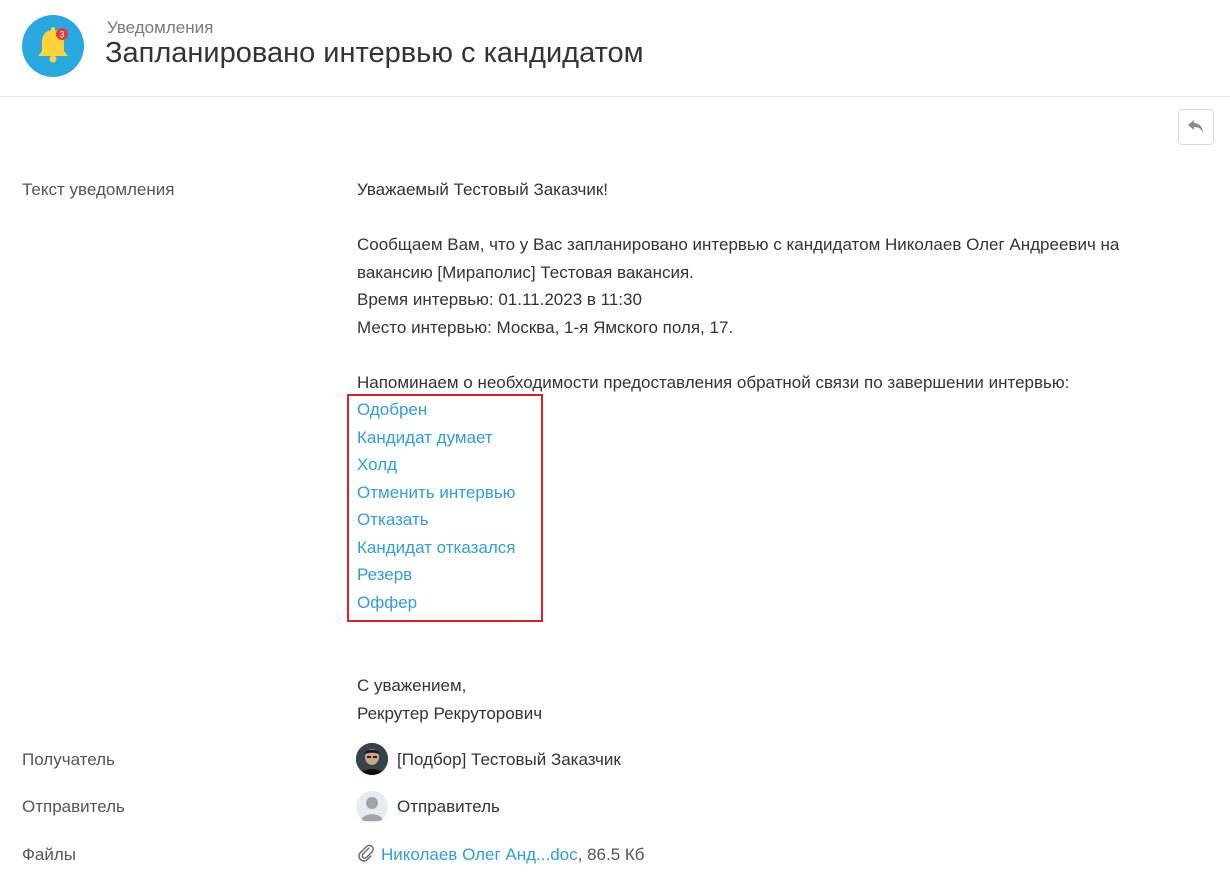  Describe the element at coordinates (412, 685) in the screenshot. I see `closing-text: С уважением,` at that location.